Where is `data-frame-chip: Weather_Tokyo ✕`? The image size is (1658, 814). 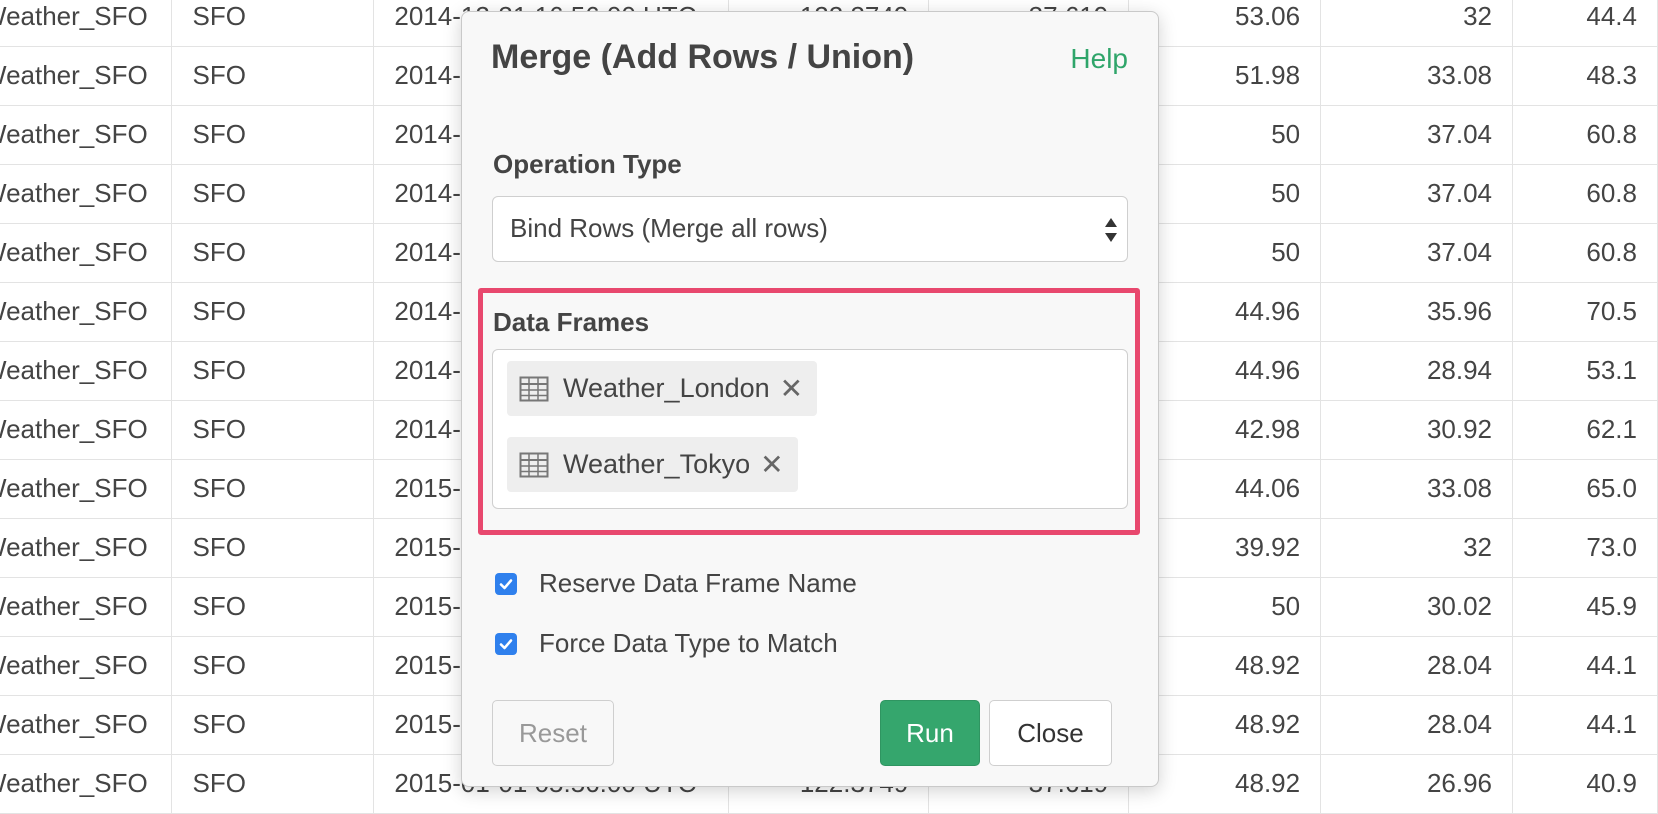
data-frame-chip: Weather_Tokyo ✕ is located at coordinates (652, 464).